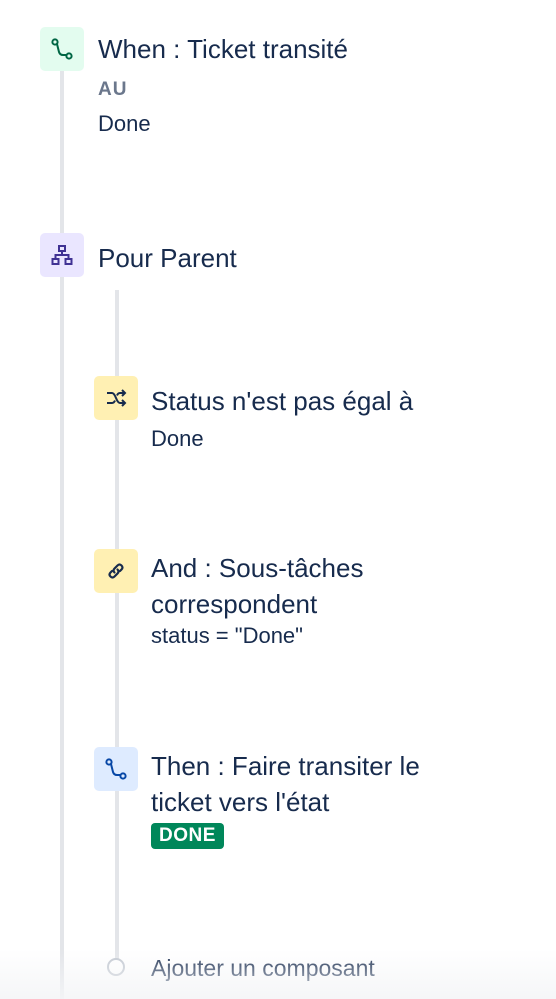 The height and width of the screenshot is (999, 556). I want to click on condition-shuffle-icon, so click(116, 398).